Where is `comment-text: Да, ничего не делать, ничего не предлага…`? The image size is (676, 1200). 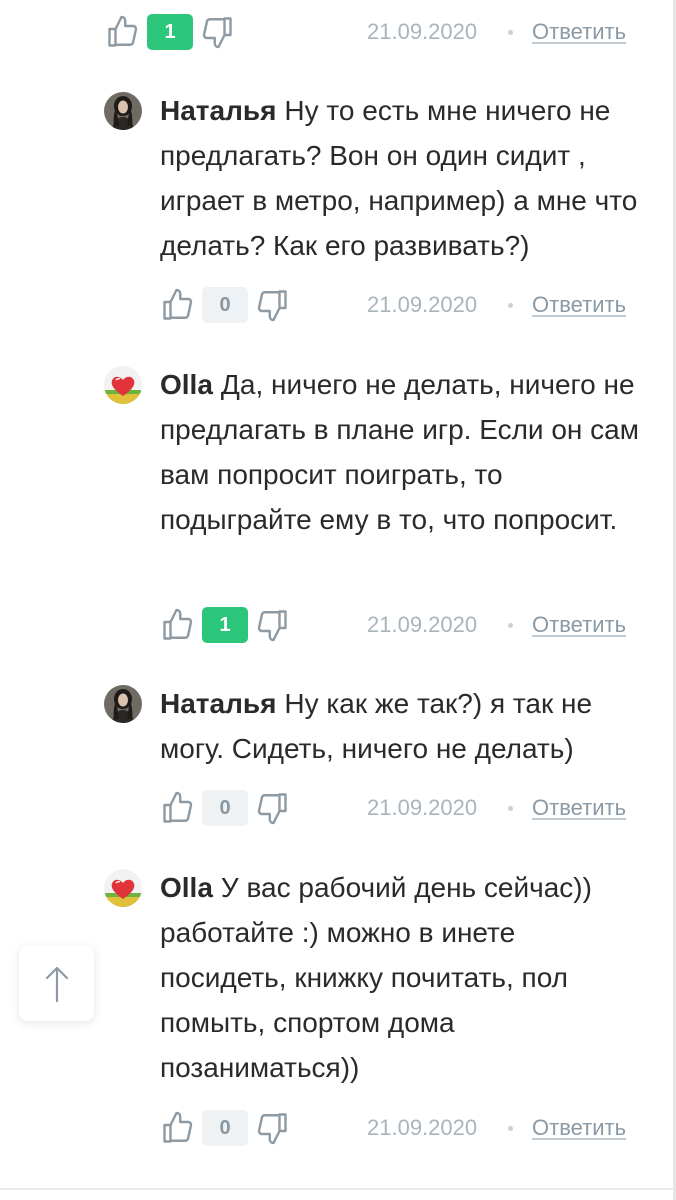 comment-text: Да, ничего не делать, ничего не предлага… is located at coordinates (399, 452).